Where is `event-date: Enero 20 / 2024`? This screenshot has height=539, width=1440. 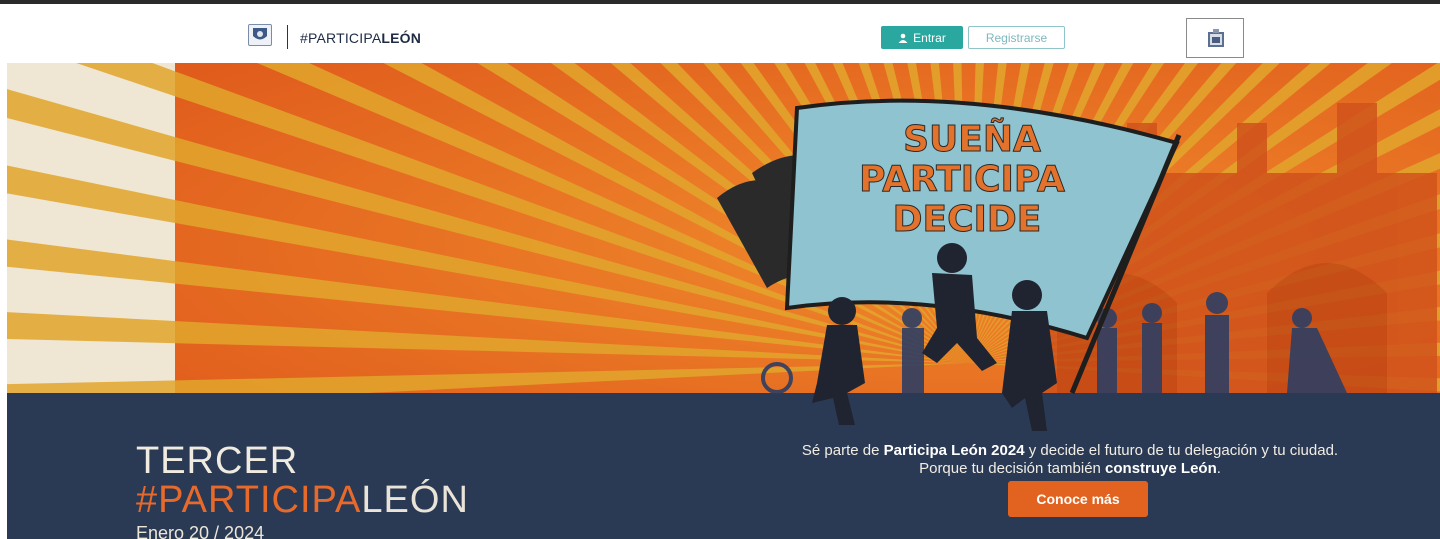 event-date: Enero 20 / 2024 is located at coordinates (200, 531).